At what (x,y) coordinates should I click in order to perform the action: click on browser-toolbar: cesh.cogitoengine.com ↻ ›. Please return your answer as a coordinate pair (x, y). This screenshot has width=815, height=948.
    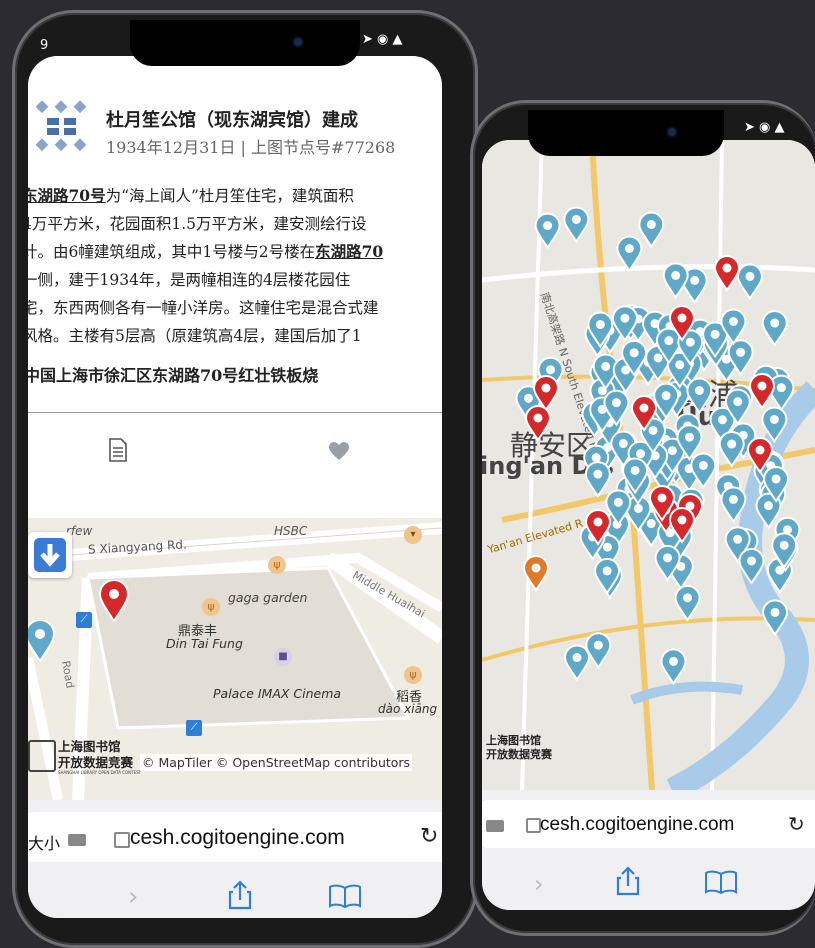
    Looking at the image, I should click on (648, 850).